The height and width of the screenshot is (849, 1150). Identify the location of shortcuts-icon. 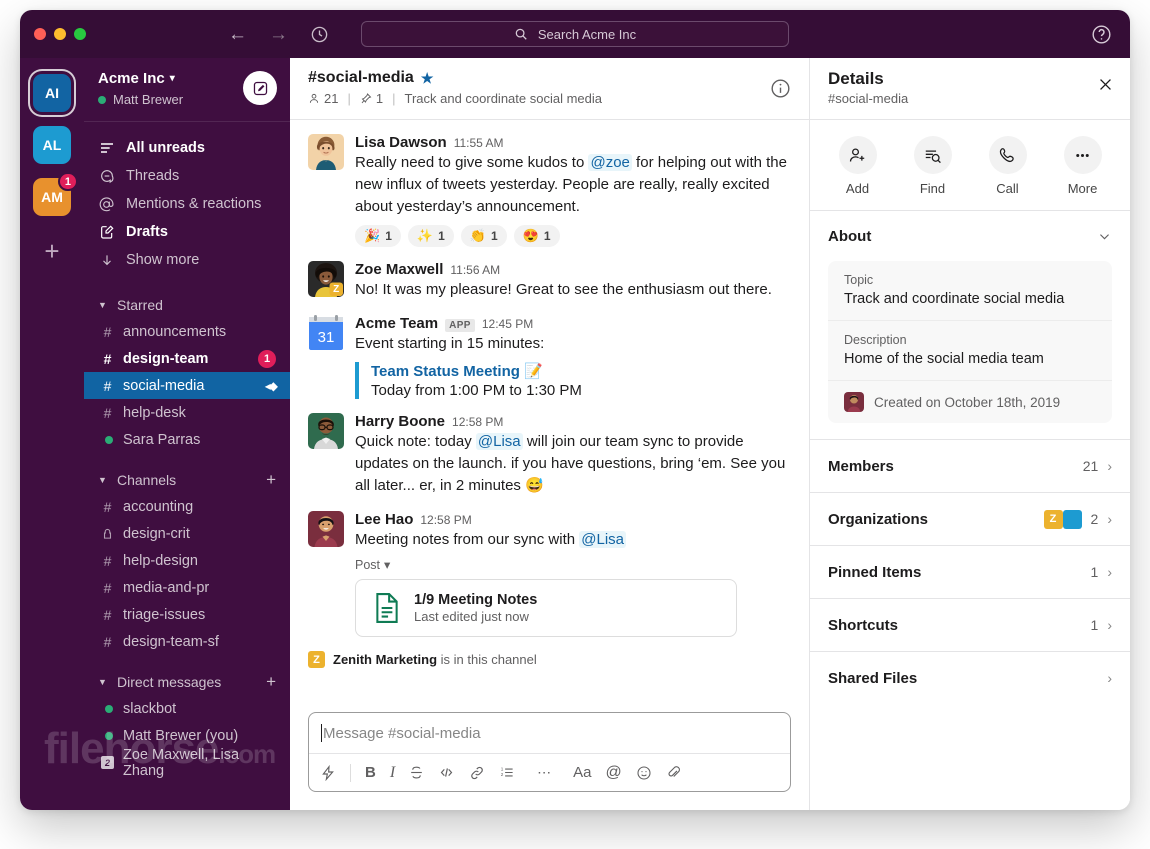
(328, 772).